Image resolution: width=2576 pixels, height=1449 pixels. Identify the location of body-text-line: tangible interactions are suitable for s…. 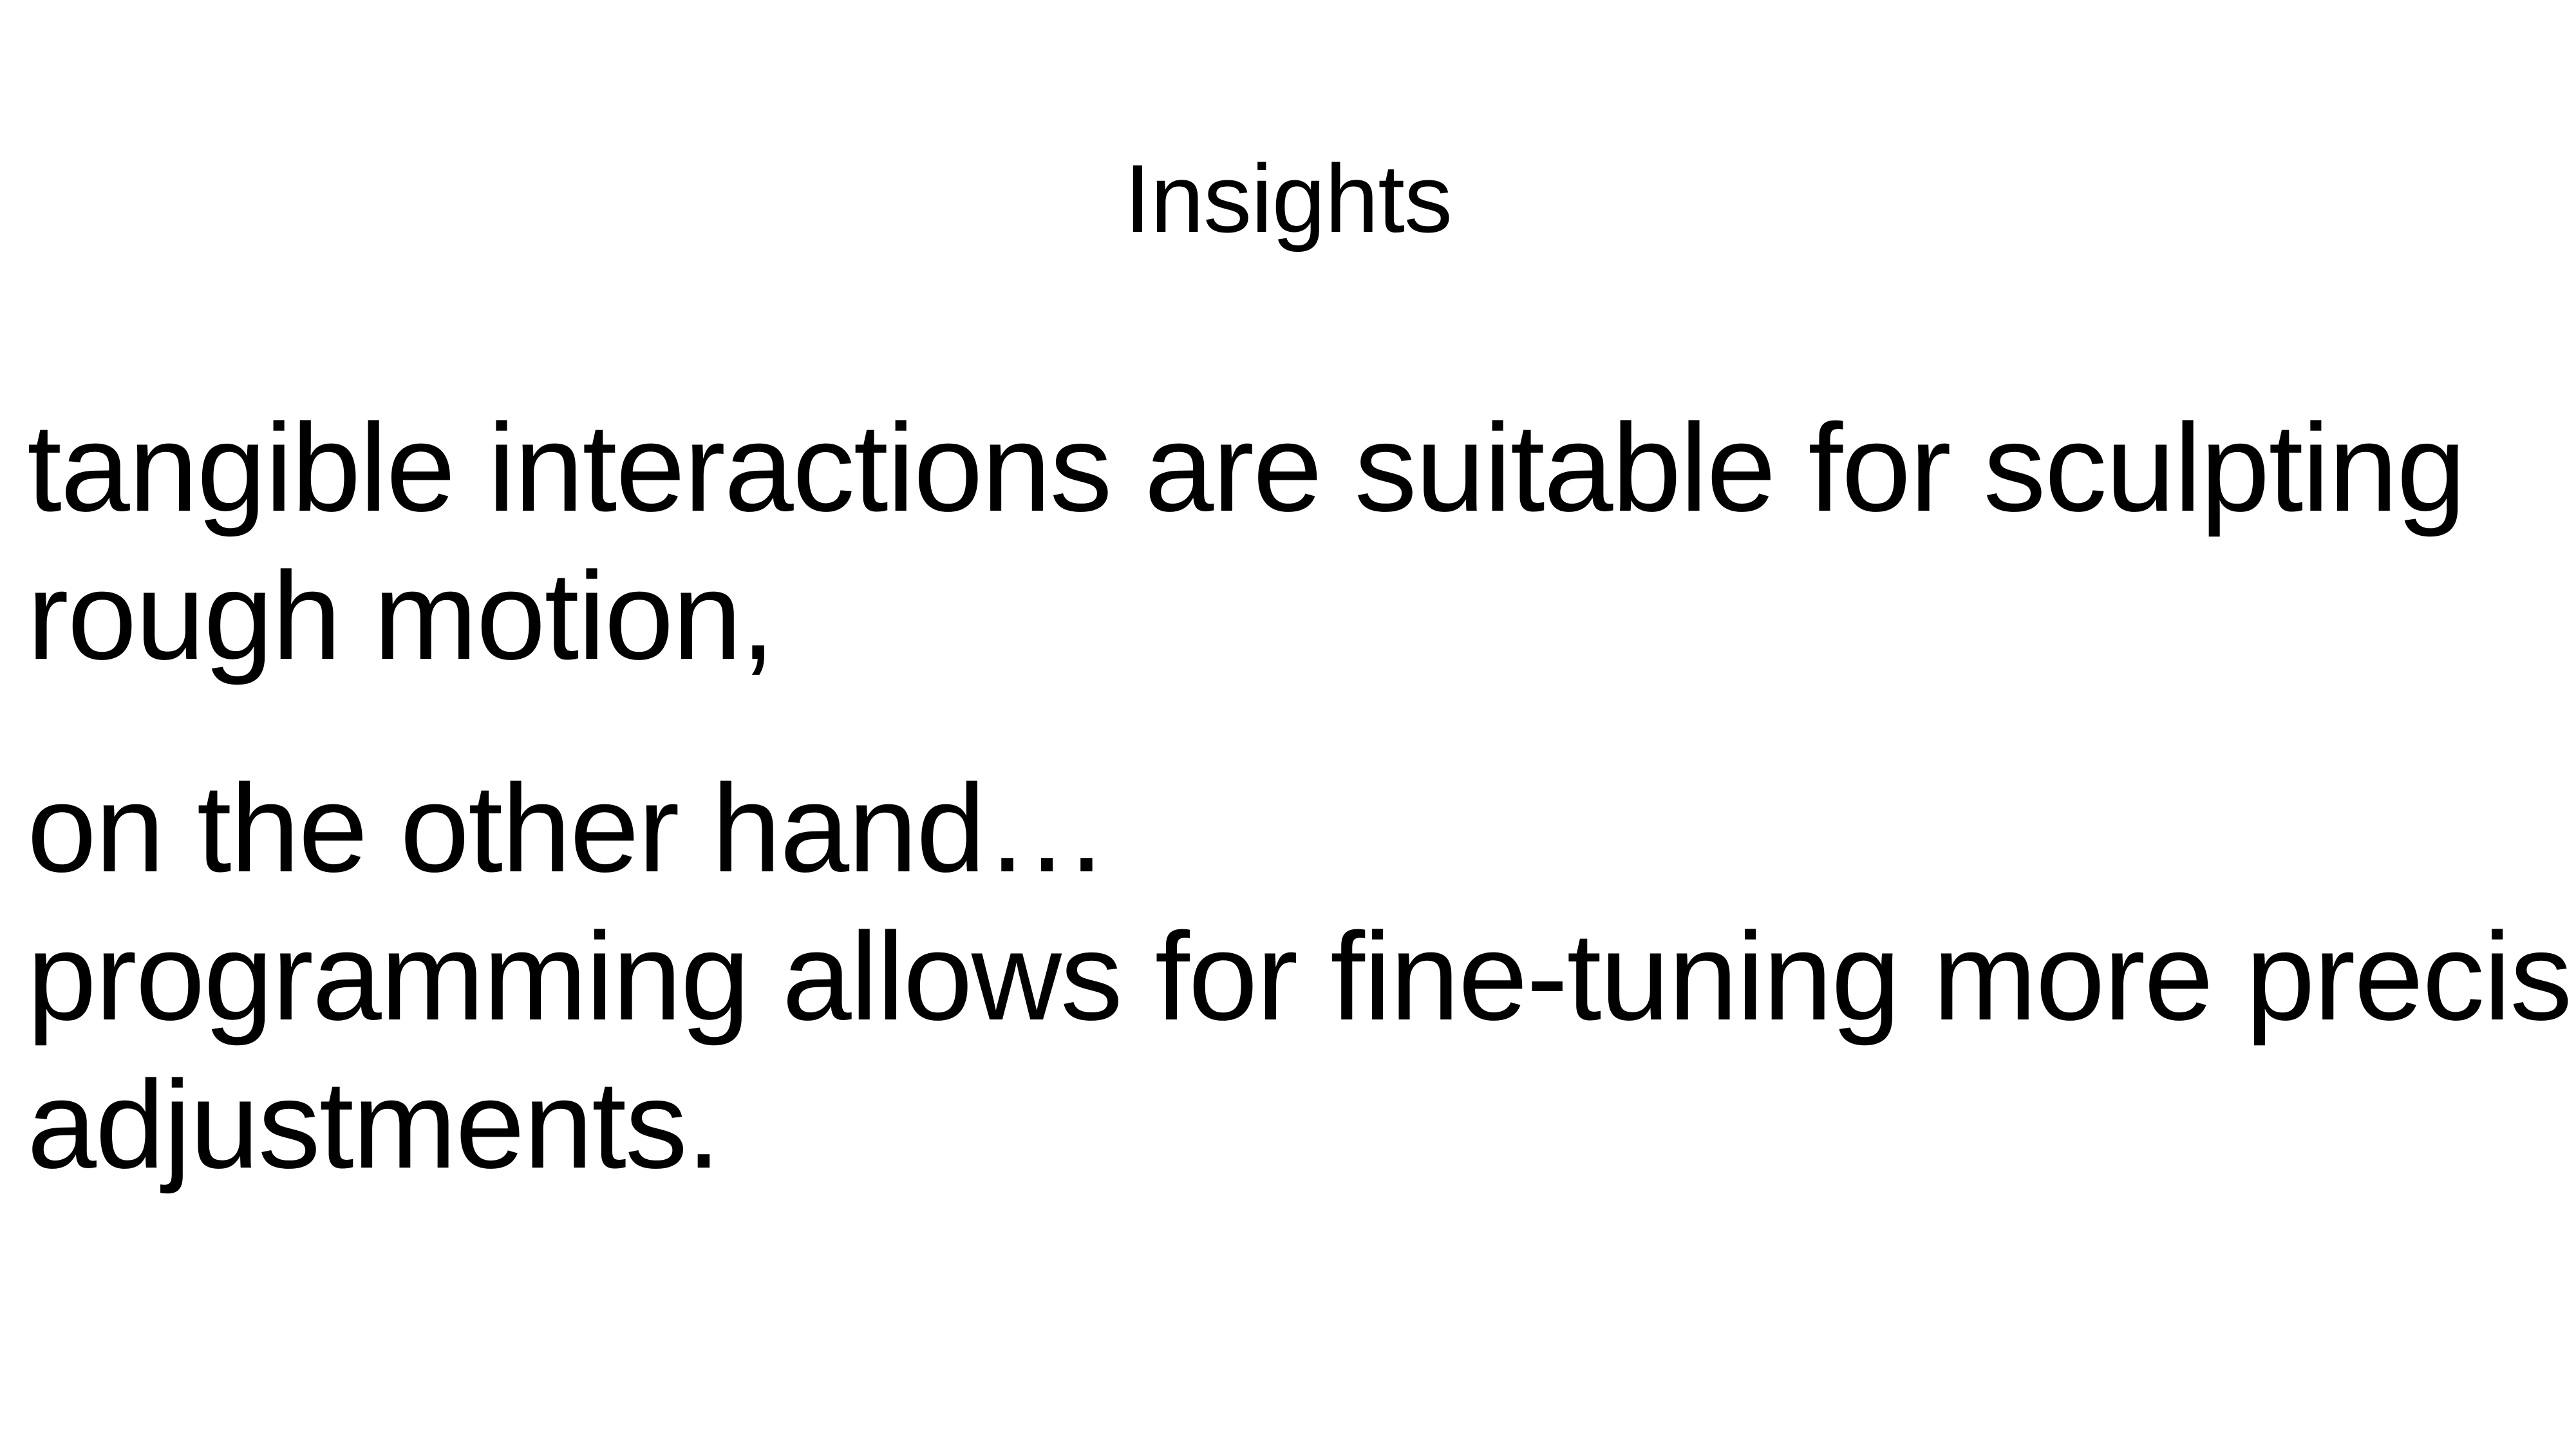
(1246, 468).